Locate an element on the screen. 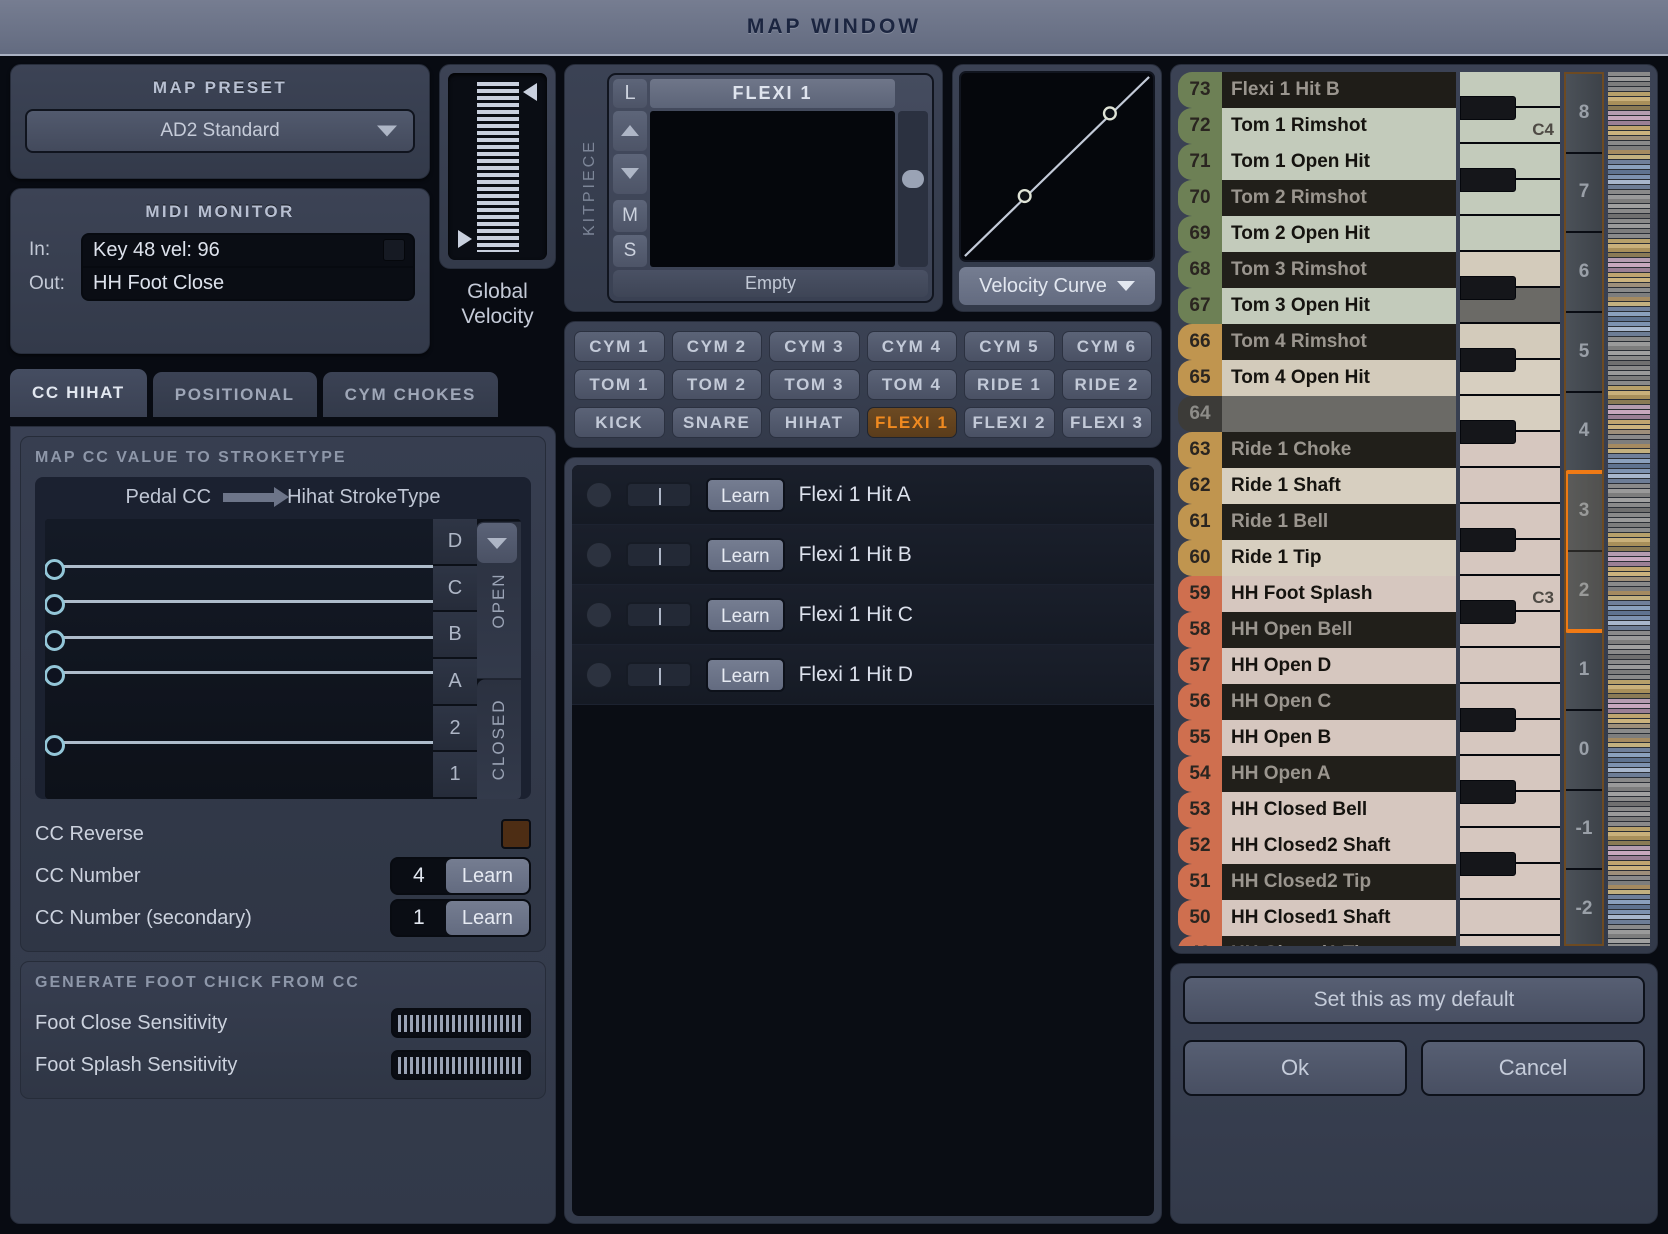  note-row: 57 HH Open D is located at coordinates (1317, 666).